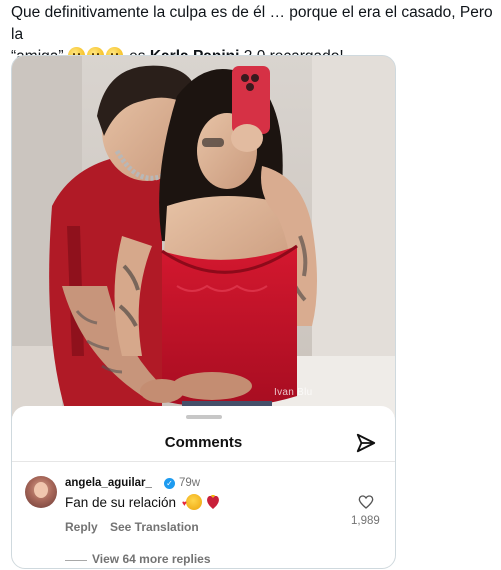  I want to click on comment-time: 79w, so click(190, 483).